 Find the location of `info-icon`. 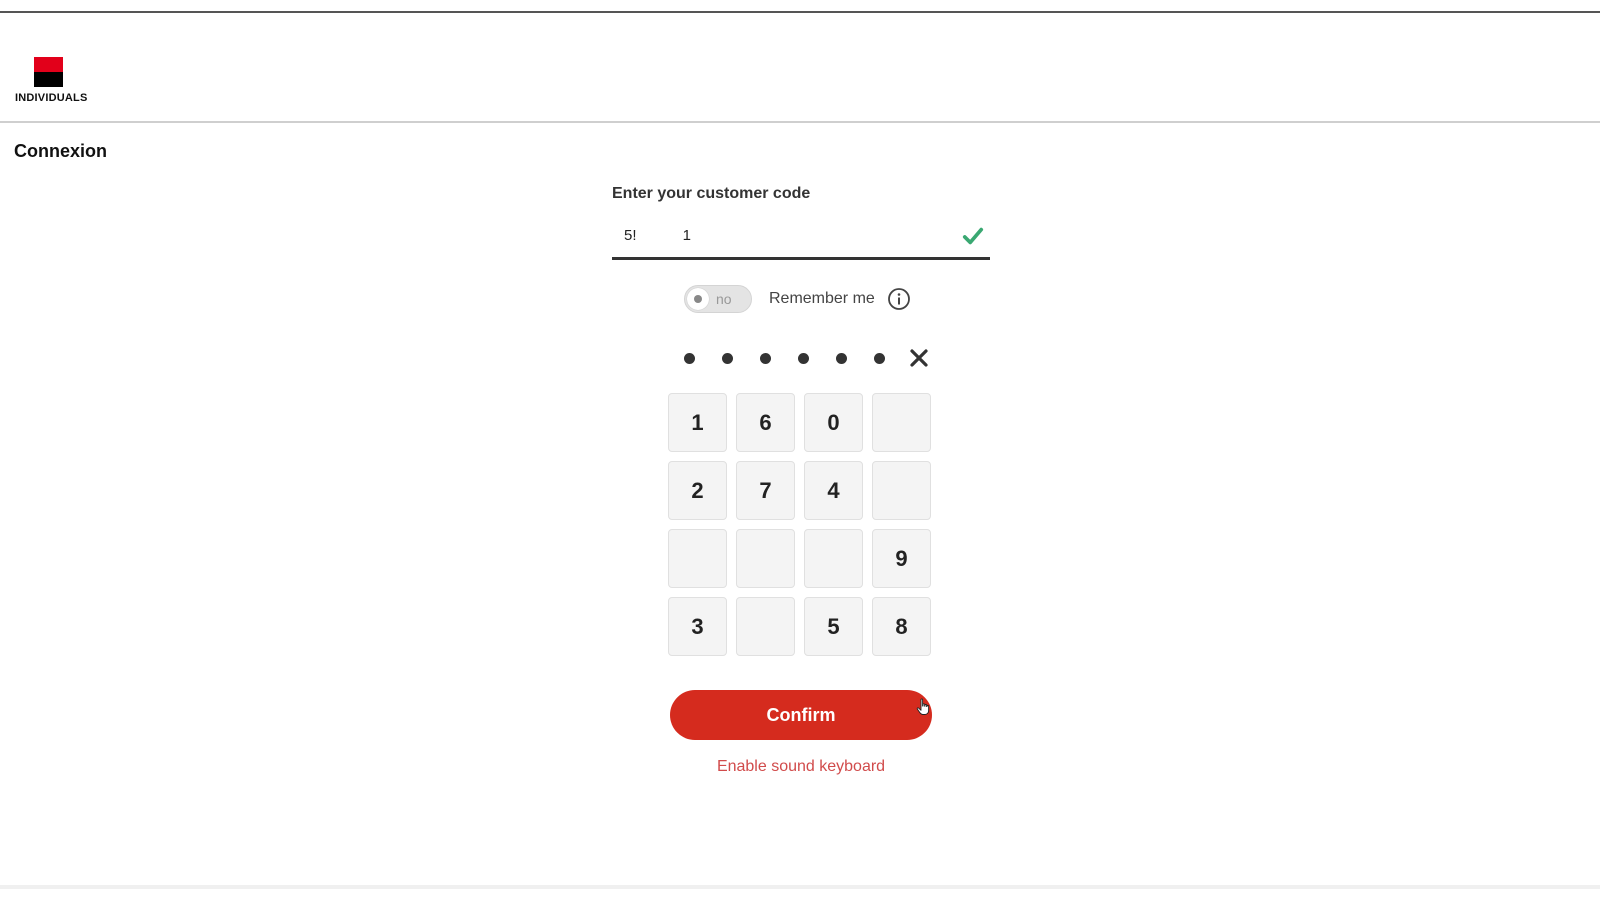

info-icon is located at coordinates (899, 299).